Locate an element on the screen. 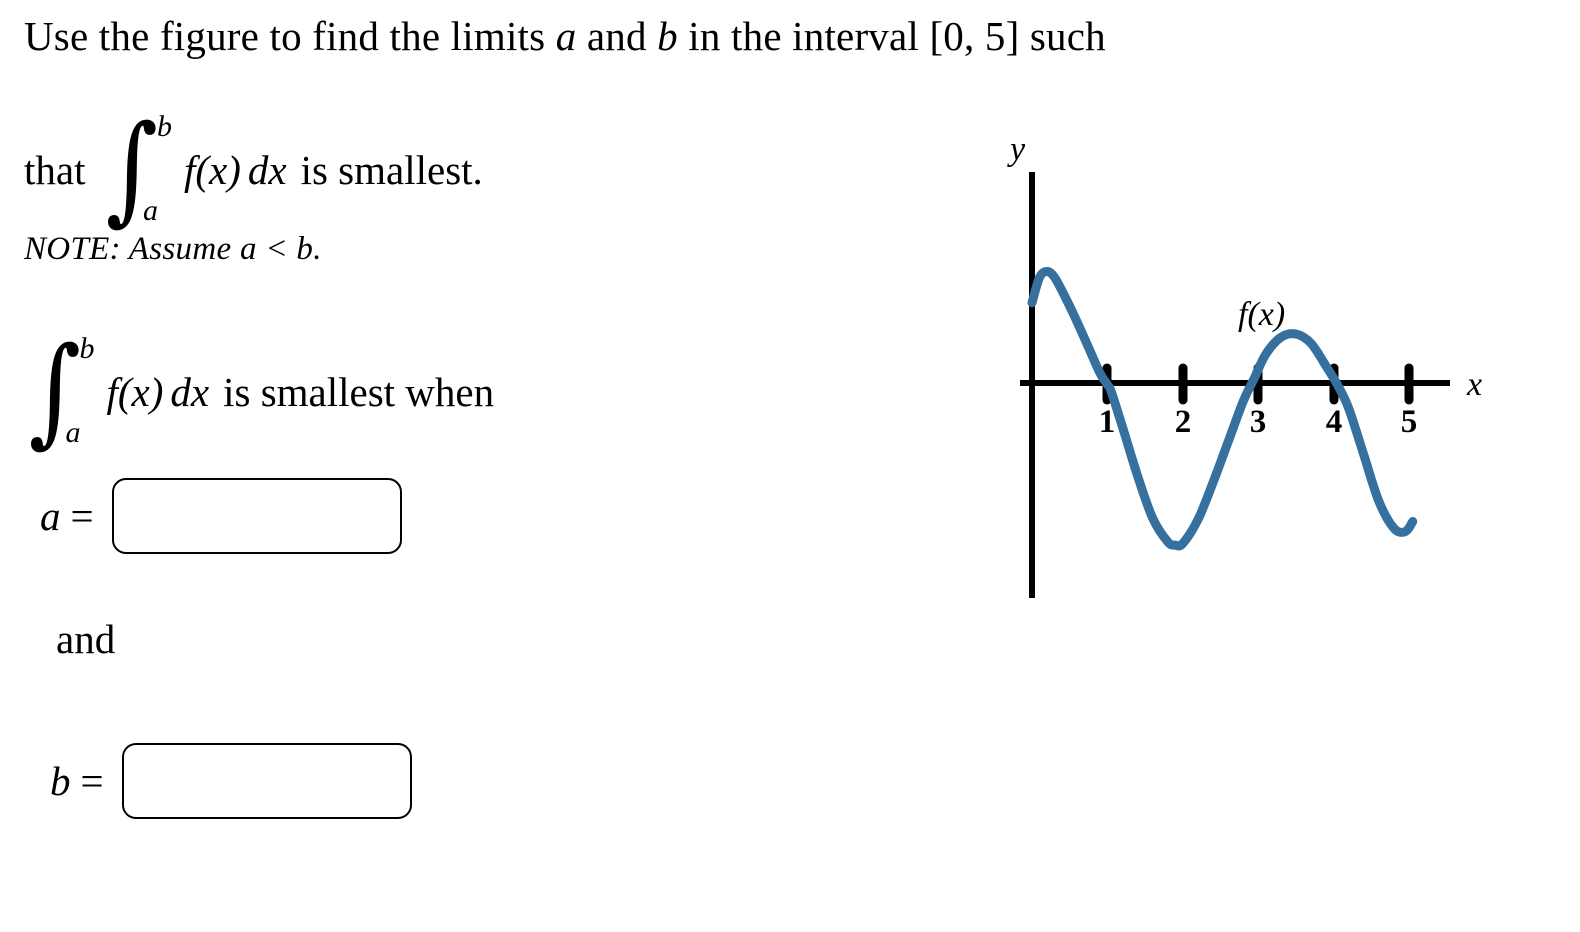 The height and width of the screenshot is (932, 1580). definite-integral-expression-1: ∫ b a f(x) dx is located at coordinates (194, 168).